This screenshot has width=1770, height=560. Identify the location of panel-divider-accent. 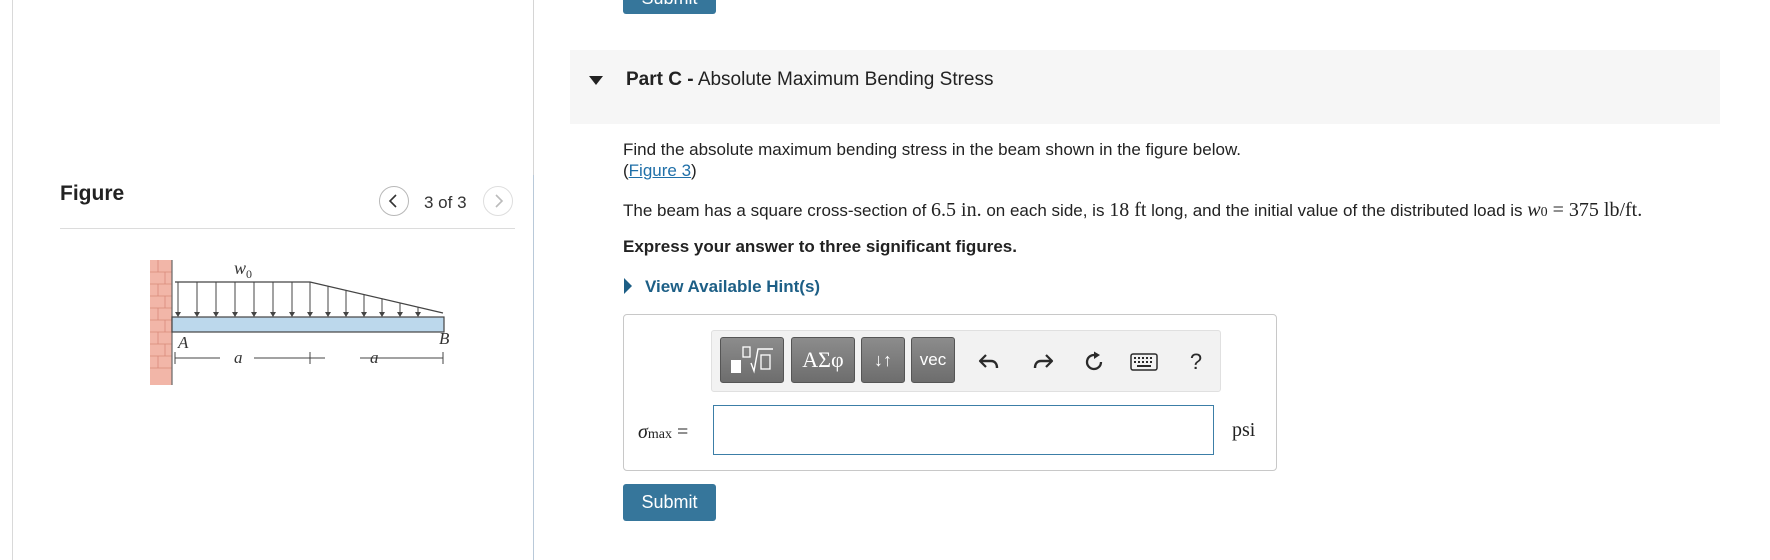
(533, 367).